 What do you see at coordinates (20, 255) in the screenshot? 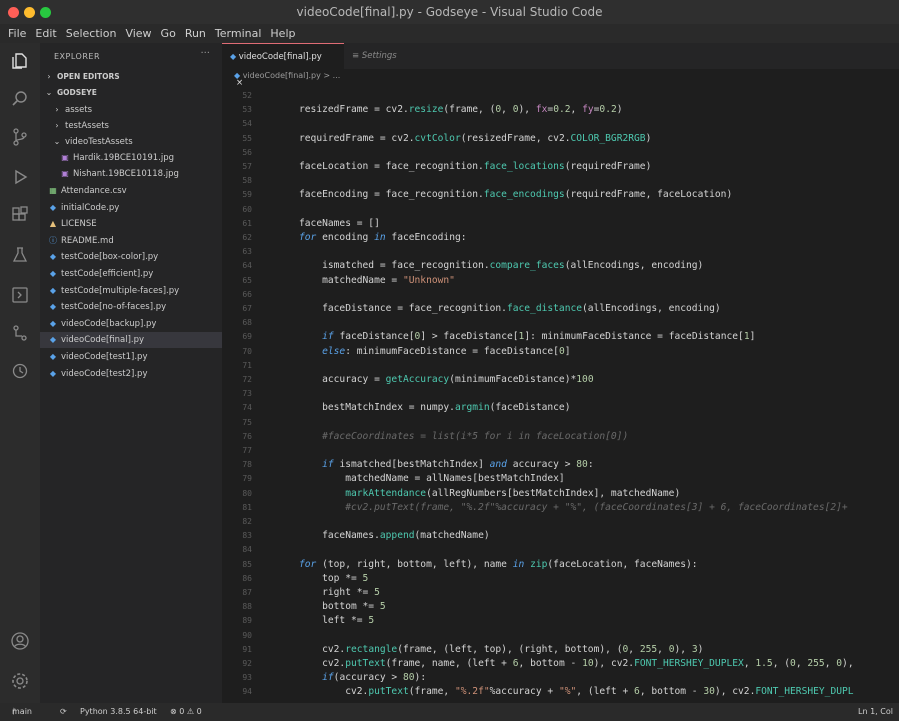
I see `testing-flask-icon` at bounding box center [20, 255].